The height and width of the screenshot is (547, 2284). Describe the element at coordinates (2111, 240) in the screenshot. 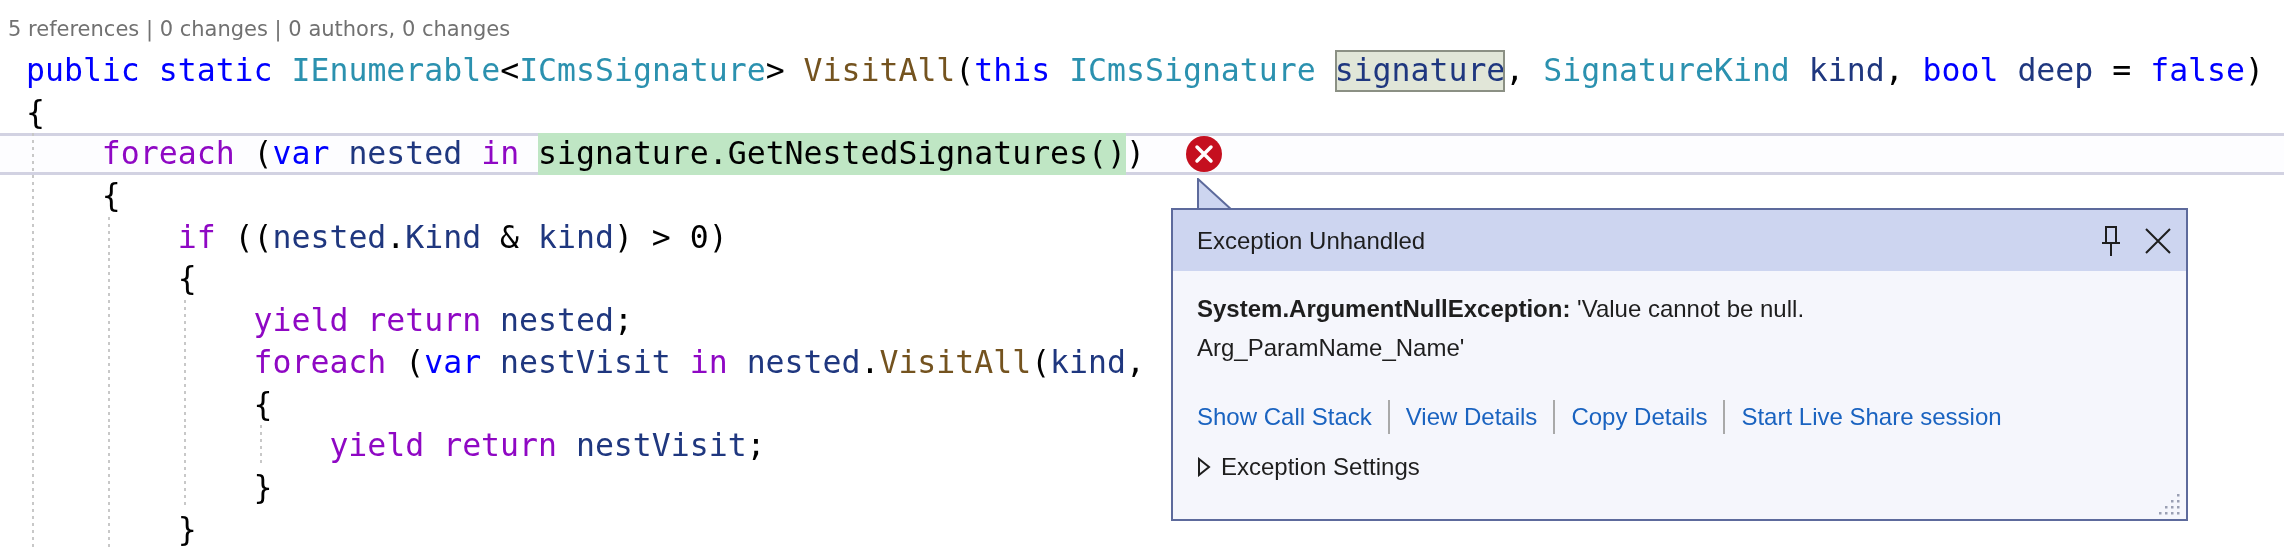

I see `pin-icon` at that location.